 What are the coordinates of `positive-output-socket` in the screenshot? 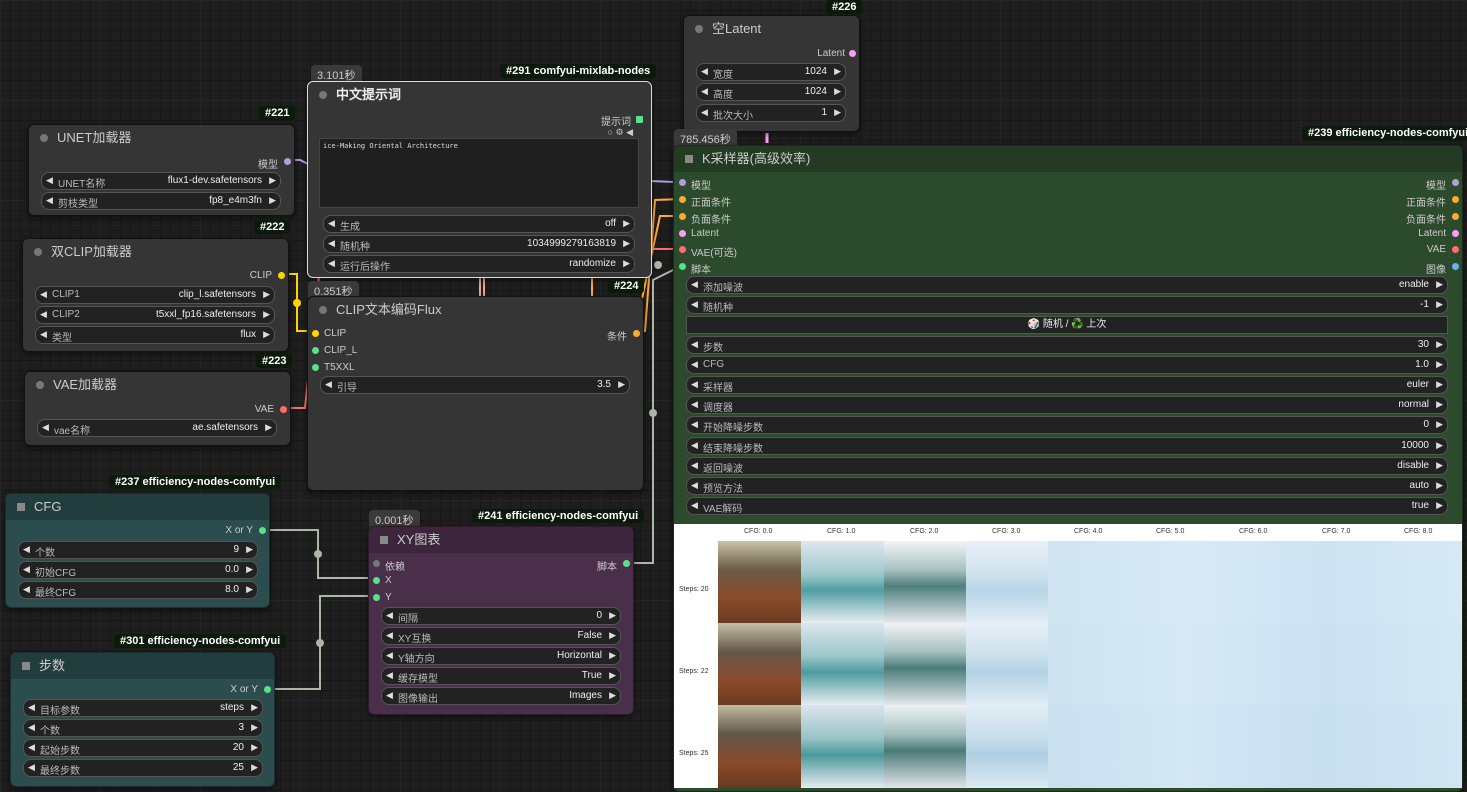 It's located at (1455, 199).